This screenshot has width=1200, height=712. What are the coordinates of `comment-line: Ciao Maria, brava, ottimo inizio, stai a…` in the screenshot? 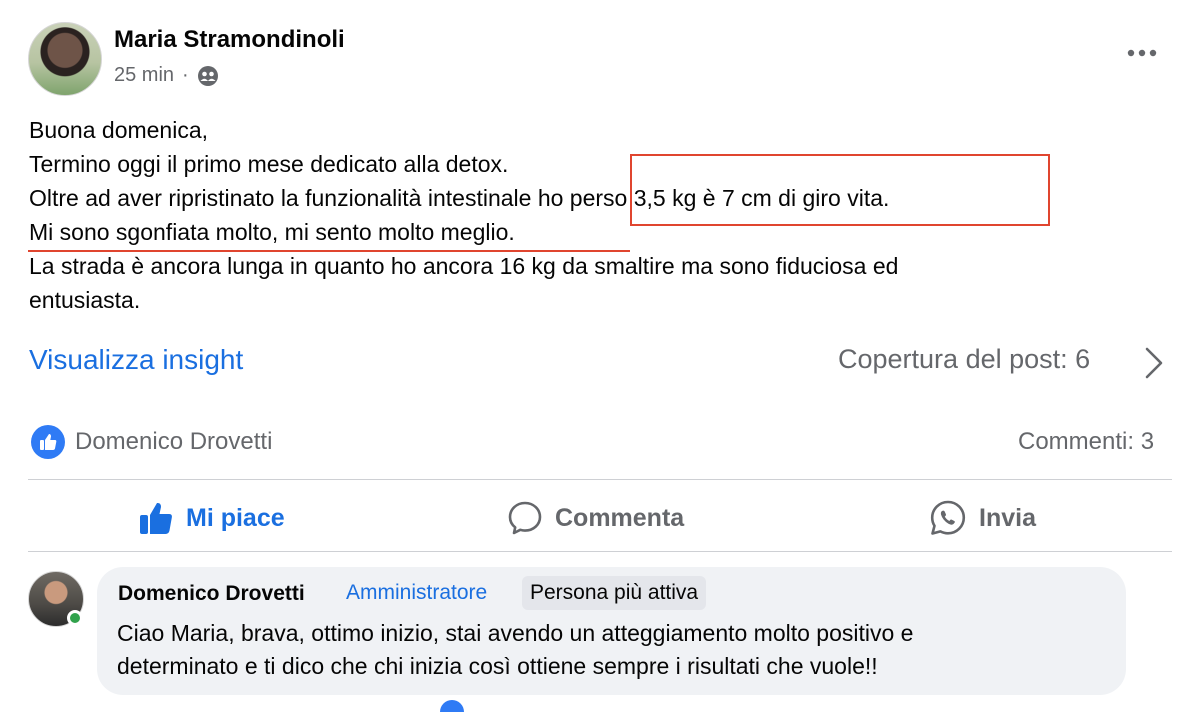 It's located at (515, 633).